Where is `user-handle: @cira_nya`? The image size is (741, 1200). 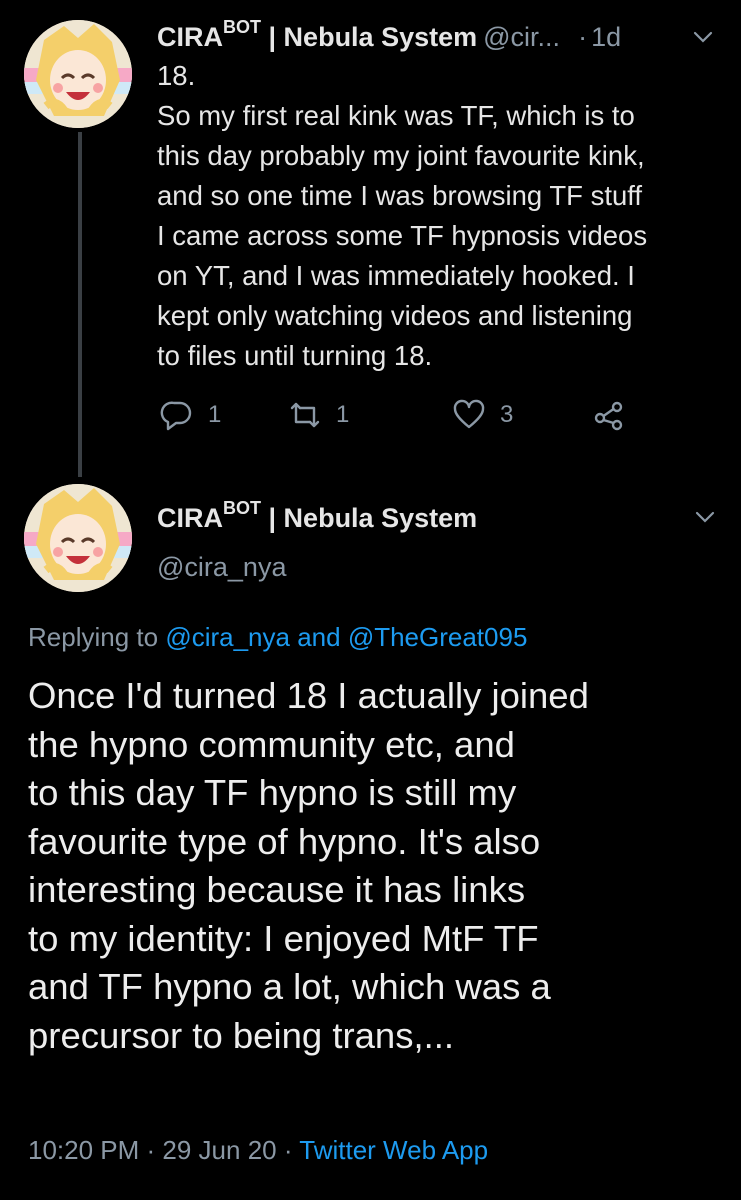
user-handle: @cira_nya is located at coordinates (221, 567).